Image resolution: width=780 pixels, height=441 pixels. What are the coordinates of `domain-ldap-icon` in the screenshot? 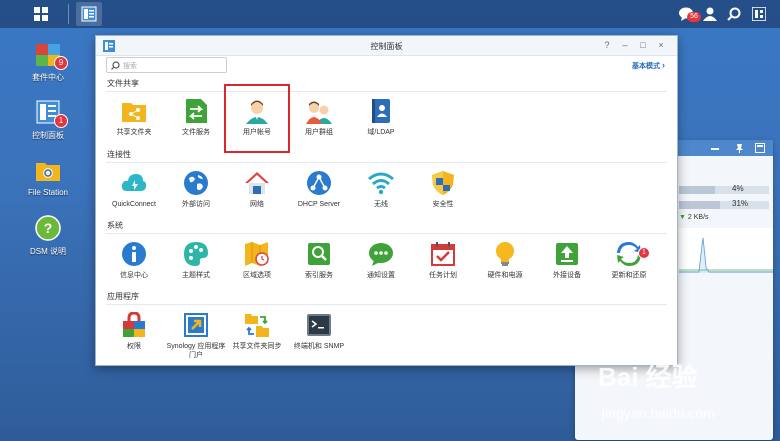 It's located at (381, 111).